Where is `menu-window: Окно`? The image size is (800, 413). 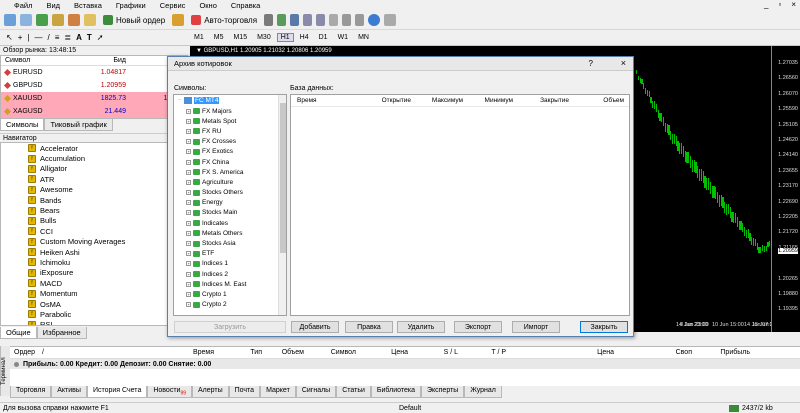 menu-window: Окно is located at coordinates (207, 5).